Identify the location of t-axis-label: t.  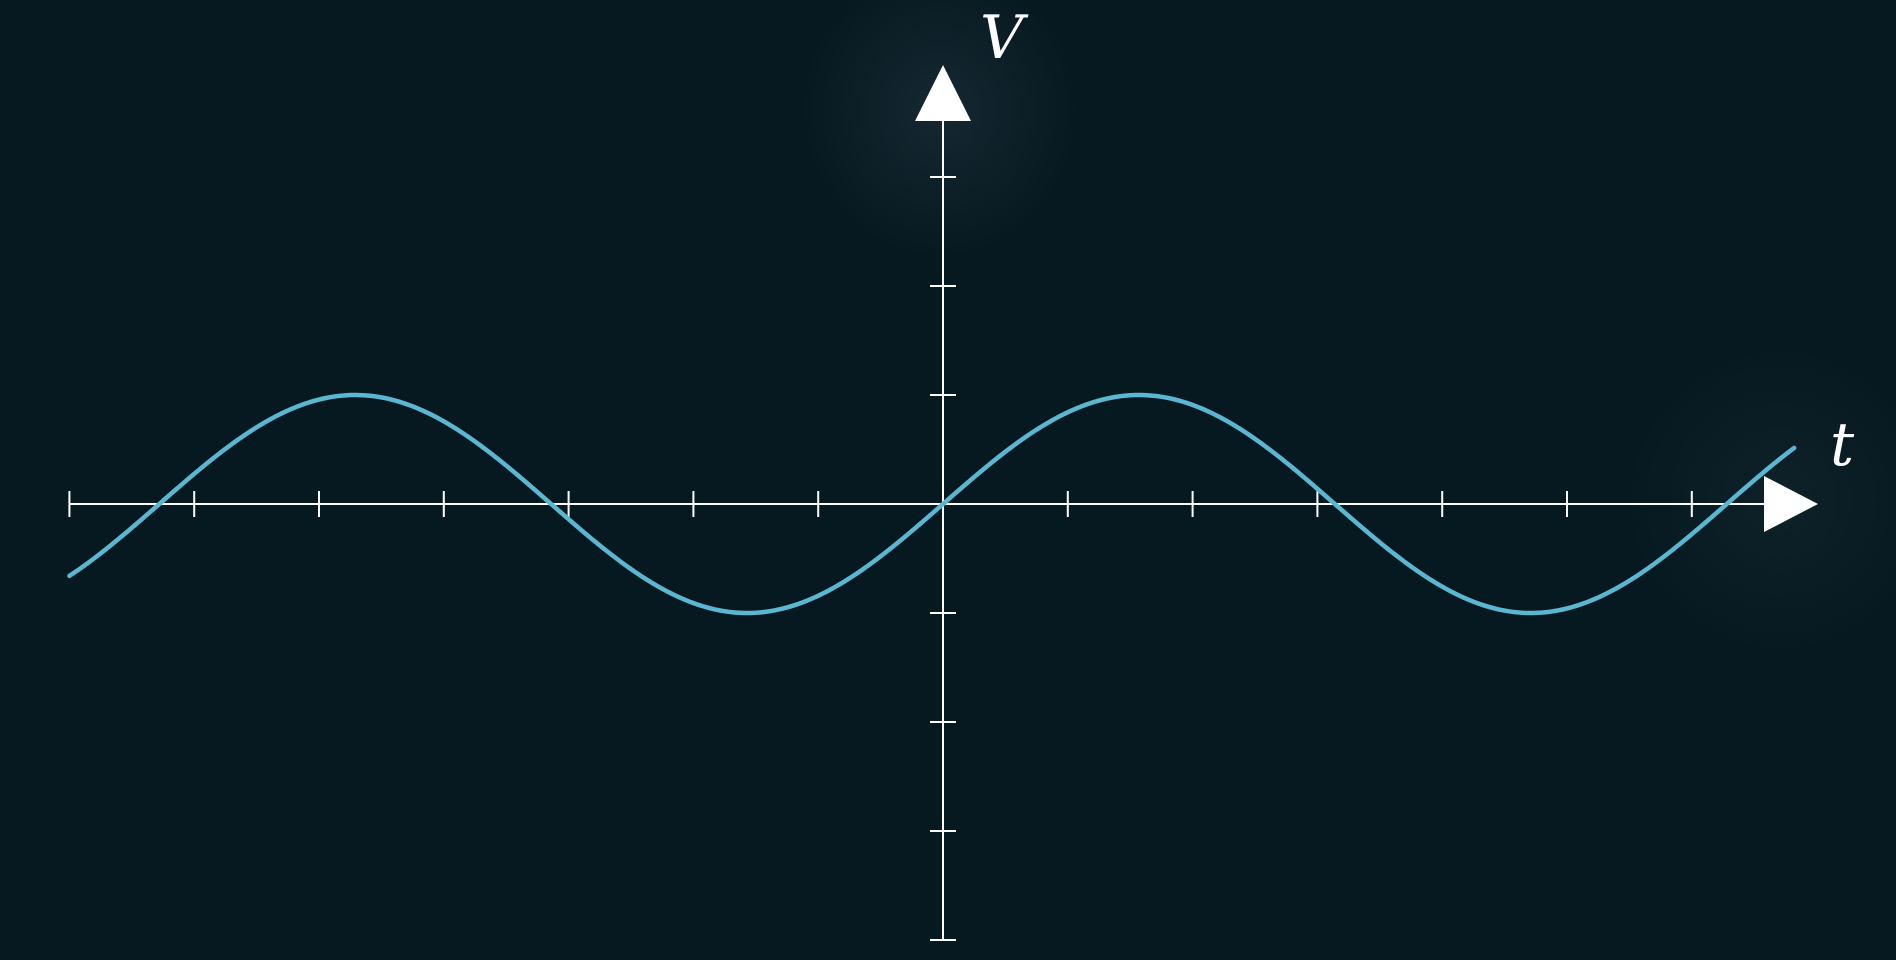
(1842, 445).